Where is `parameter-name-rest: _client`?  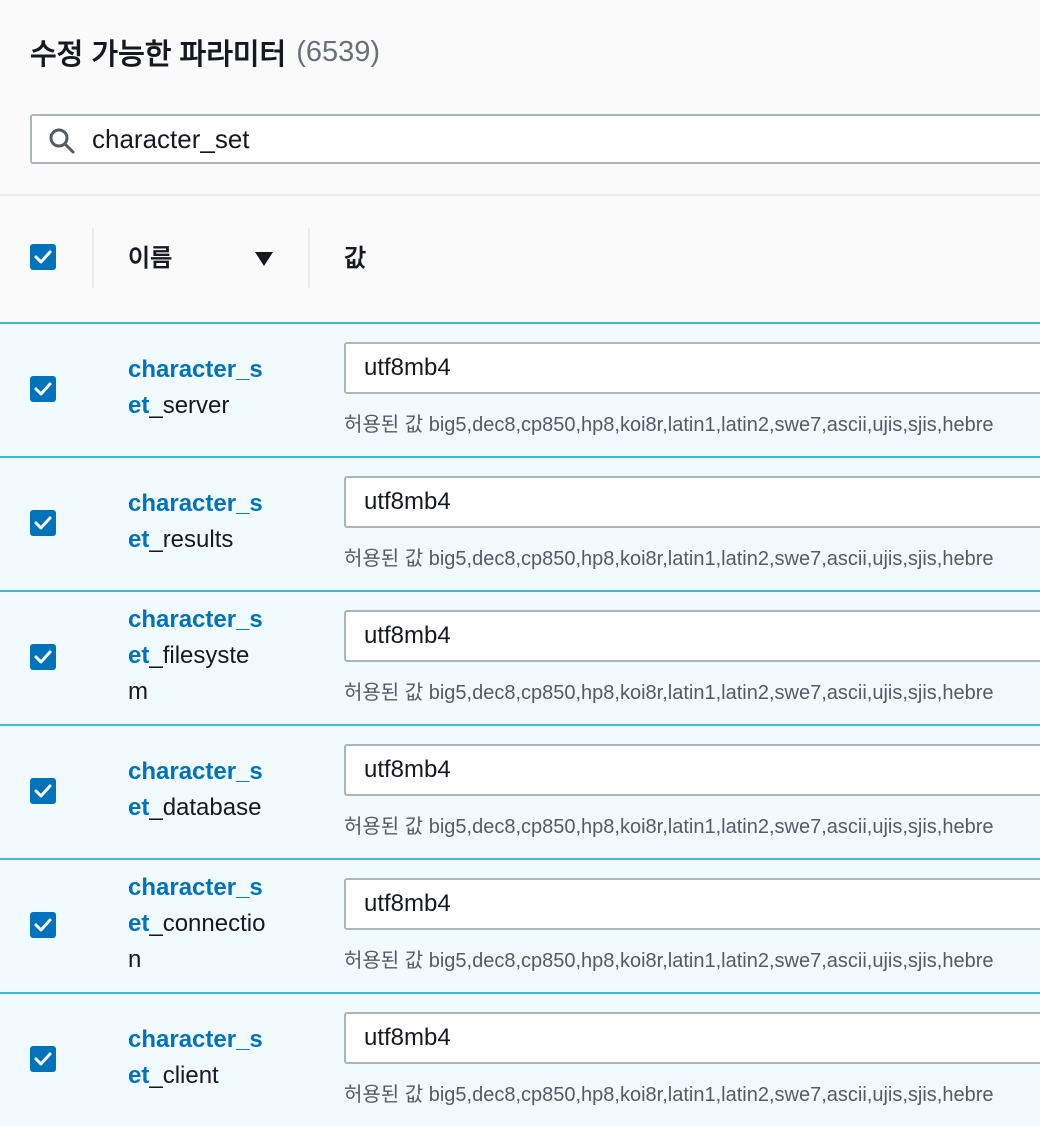 parameter-name-rest: _client is located at coordinates (184, 1075).